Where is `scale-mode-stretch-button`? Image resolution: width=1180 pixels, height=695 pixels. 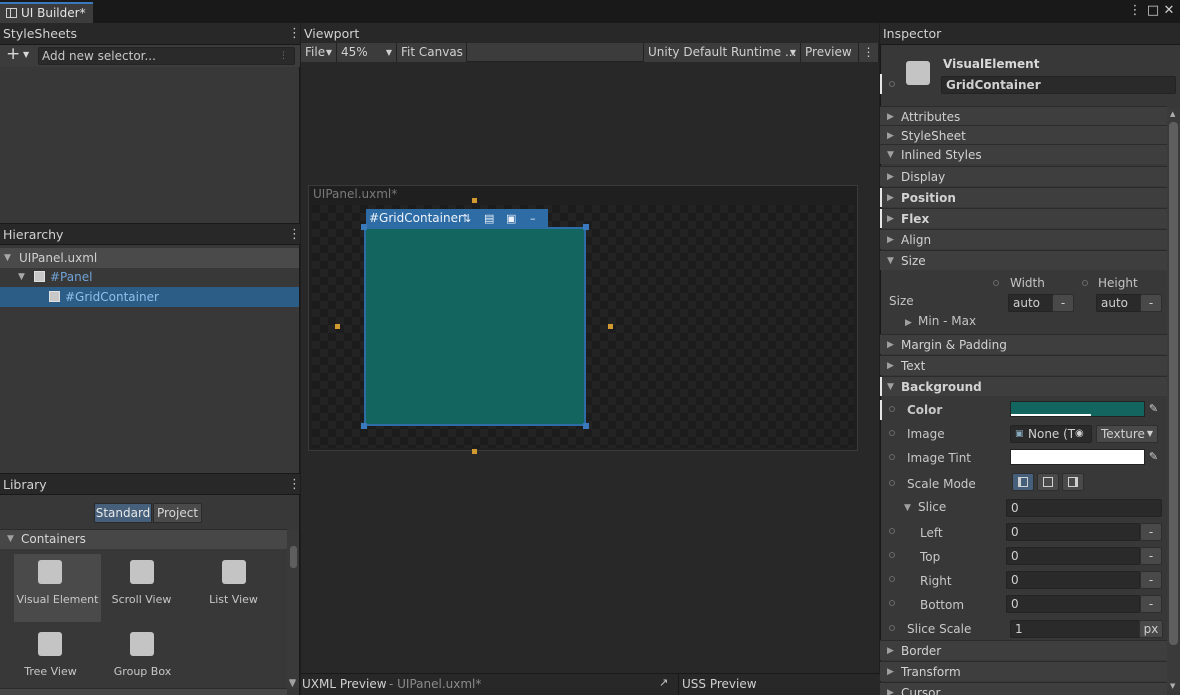
scale-mode-stretch-button is located at coordinates (1023, 482).